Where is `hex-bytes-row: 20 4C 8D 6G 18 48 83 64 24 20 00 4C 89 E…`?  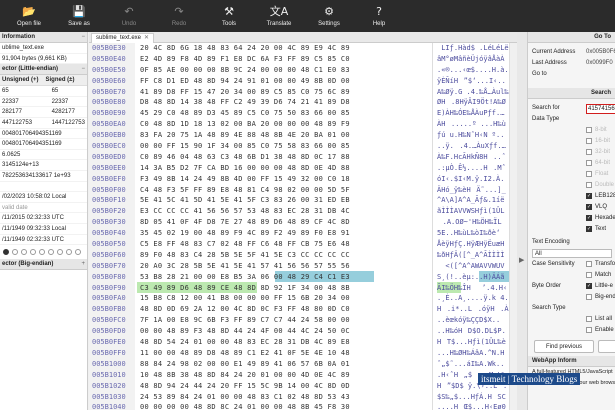 hex-bytes-row: 20 4C 8D 6G 18 48 83 64 24 20 00 4C 89 E… is located at coordinates (283, 48).